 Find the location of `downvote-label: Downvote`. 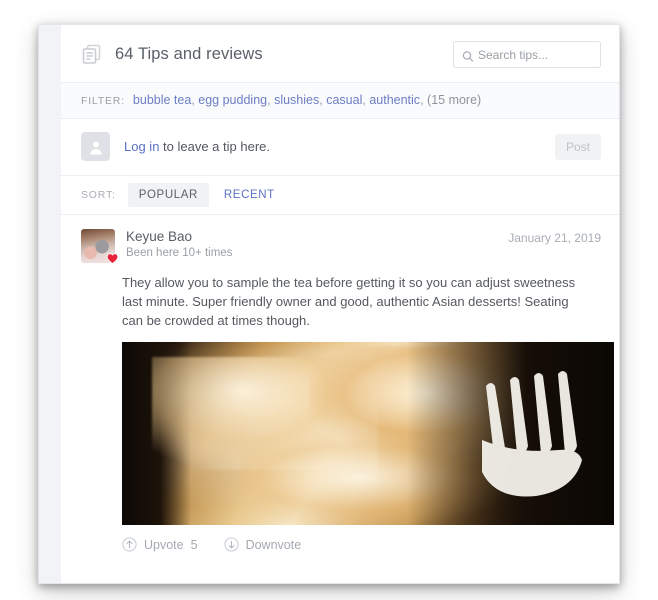

downvote-label: Downvote is located at coordinates (273, 544).